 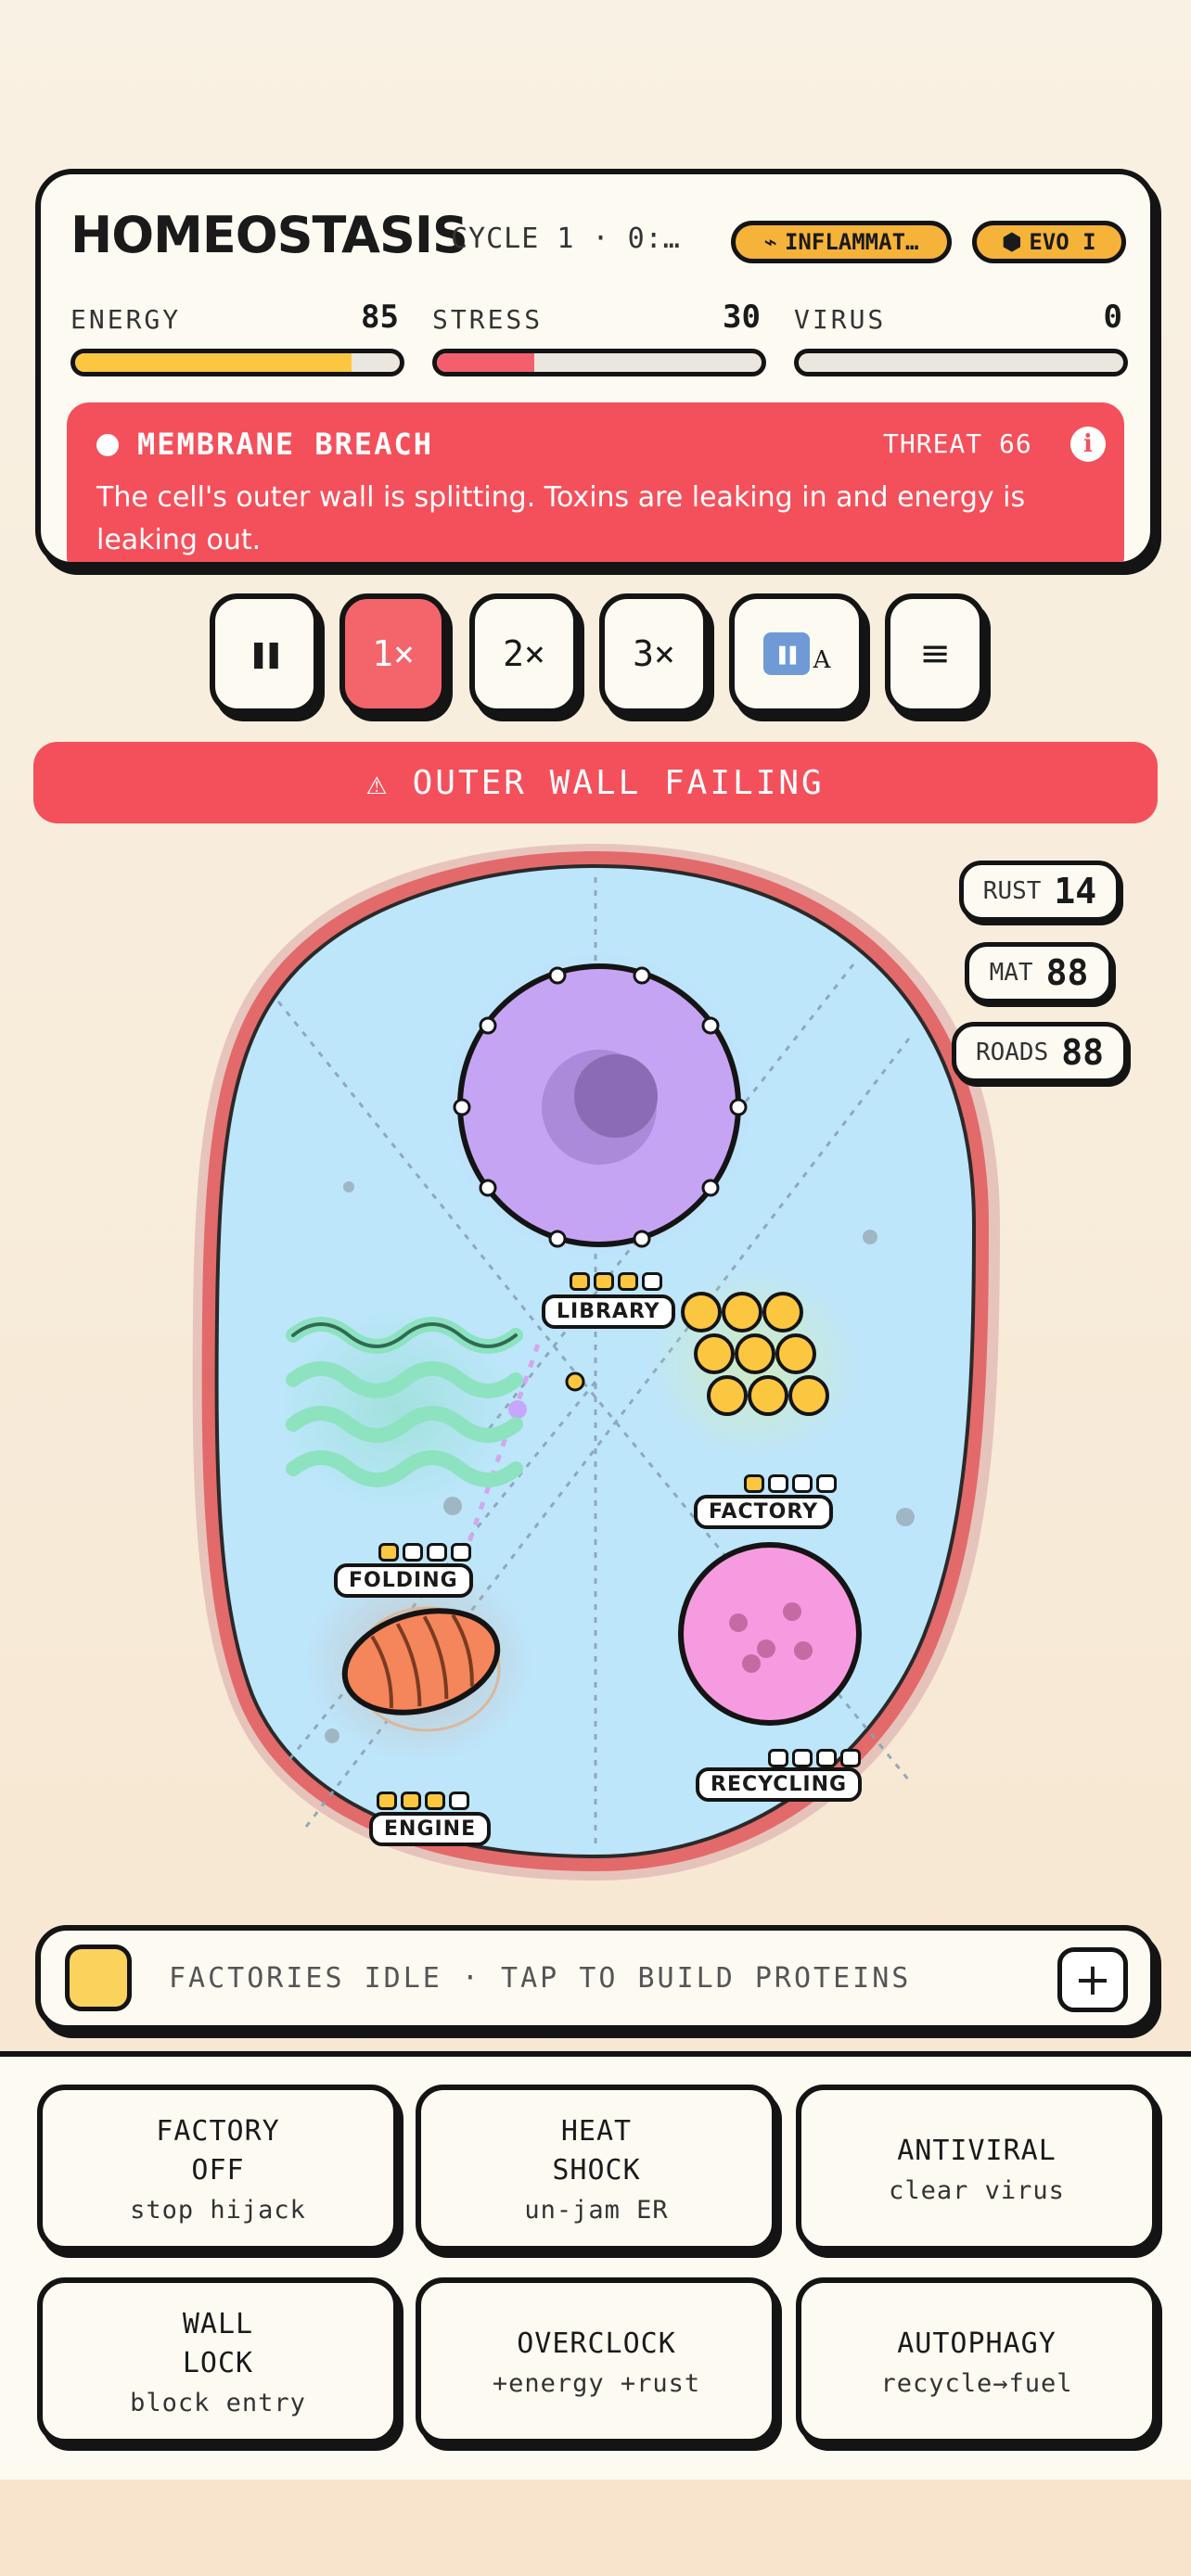 What do you see at coordinates (1039, 972) in the screenshot?
I see `material-counter: MAT 88` at bounding box center [1039, 972].